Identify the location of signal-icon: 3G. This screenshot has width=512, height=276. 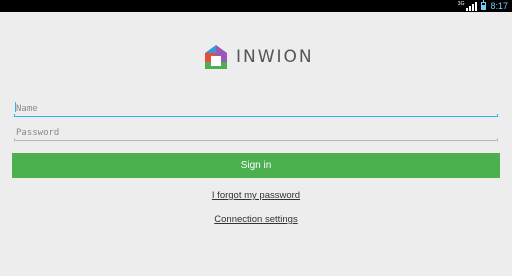
(467, 5).